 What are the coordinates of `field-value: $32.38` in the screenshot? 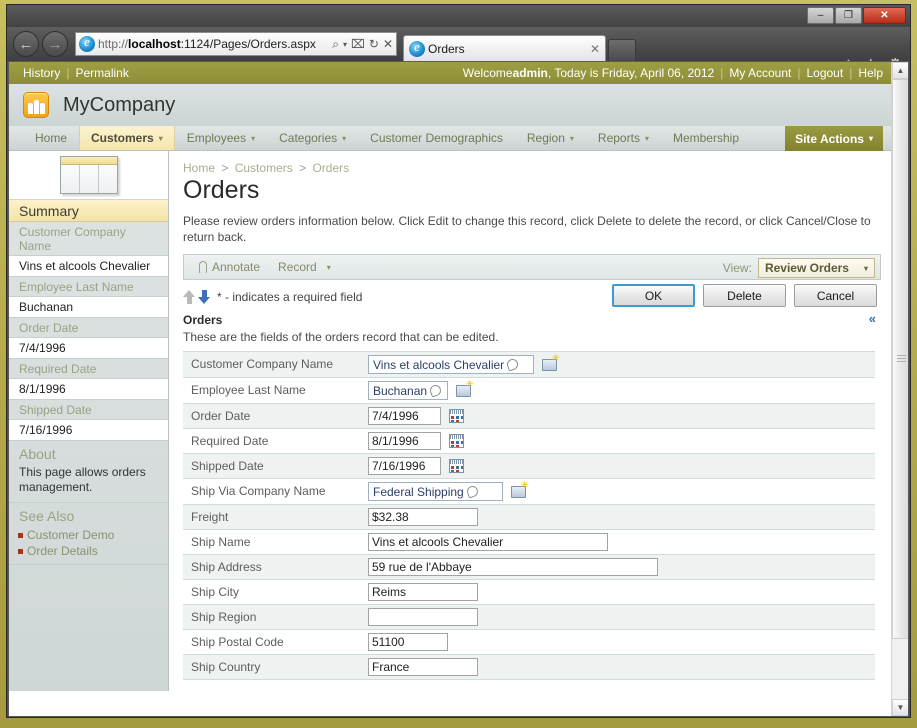 It's located at (390, 517).